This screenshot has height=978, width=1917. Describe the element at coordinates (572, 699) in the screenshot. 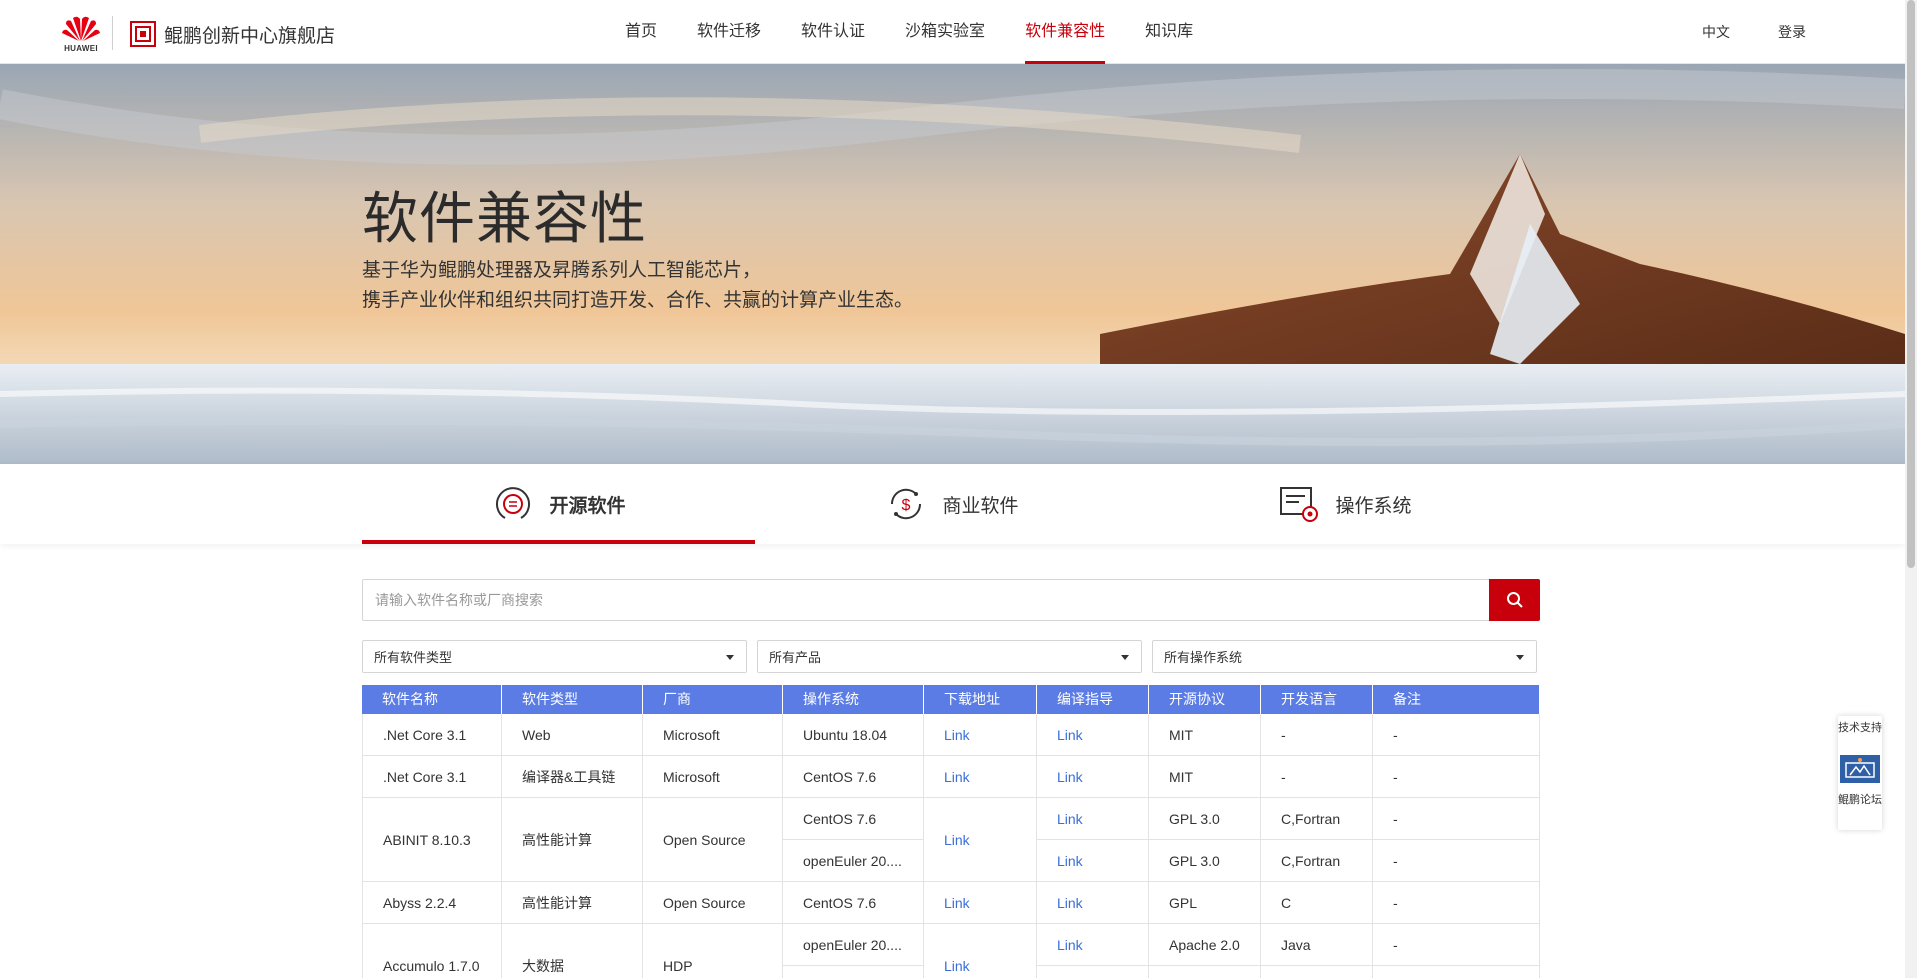

I see `header-type: 软件类型` at that location.